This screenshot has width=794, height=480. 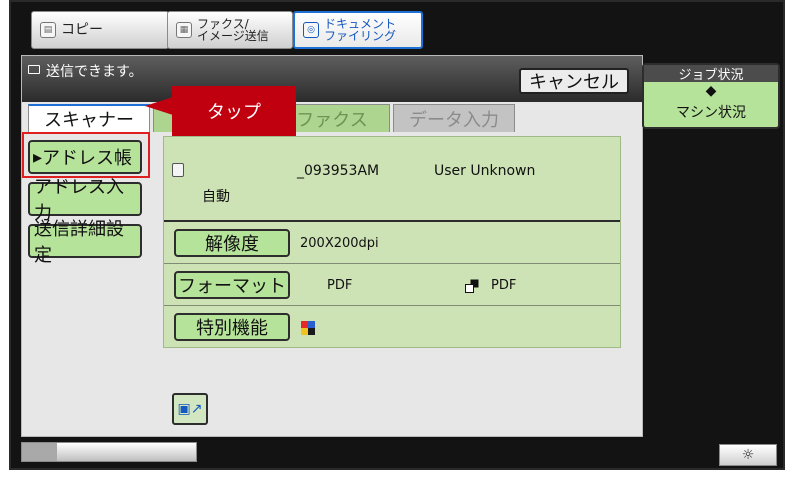 I want to click on mode-tab-document-filing-label: ドキュメント ファイリング, so click(x=360, y=30).